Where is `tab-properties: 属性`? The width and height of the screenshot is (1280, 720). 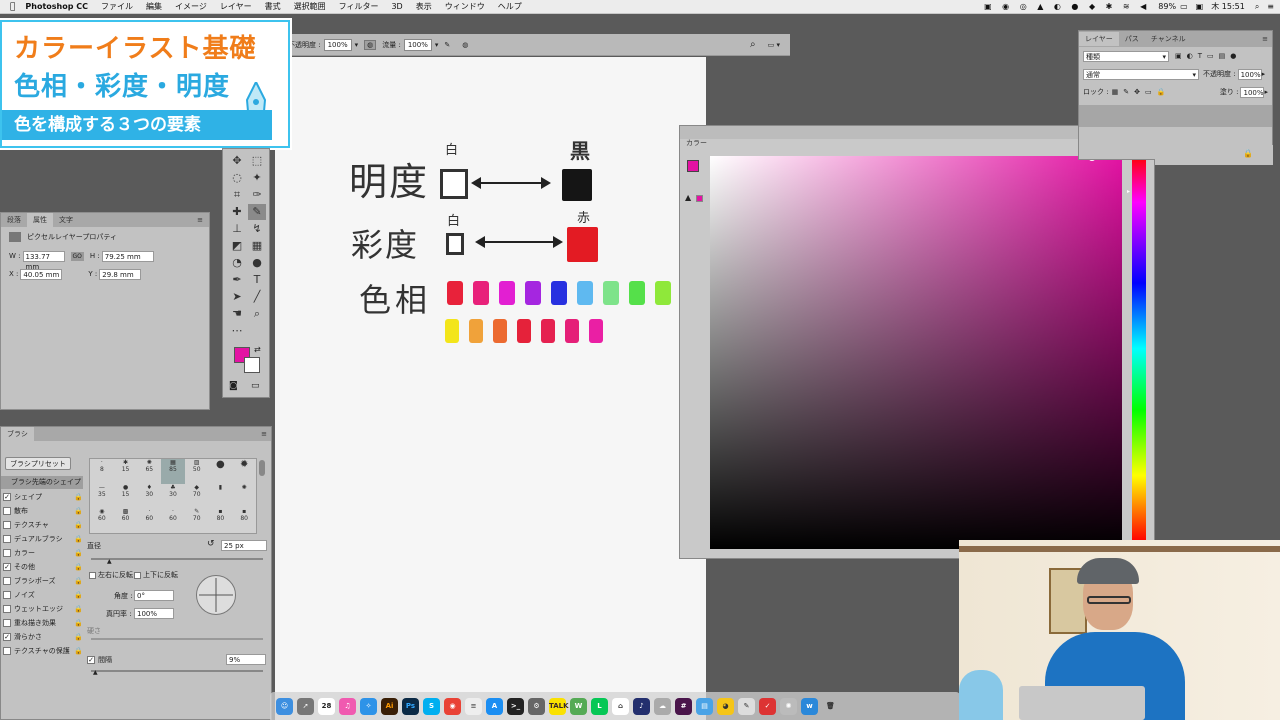 tab-properties: 属性 is located at coordinates (40, 220).